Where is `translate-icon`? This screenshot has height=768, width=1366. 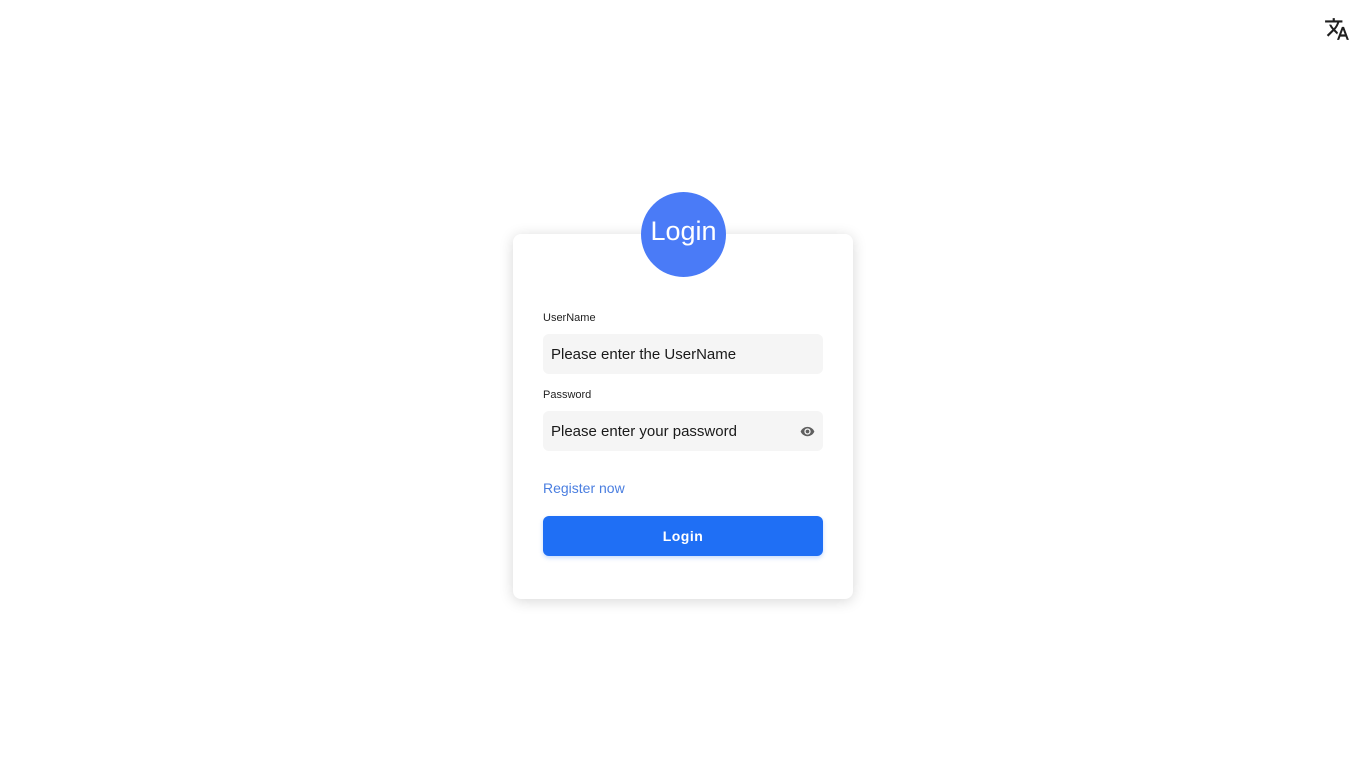
translate-icon is located at coordinates (1337, 29).